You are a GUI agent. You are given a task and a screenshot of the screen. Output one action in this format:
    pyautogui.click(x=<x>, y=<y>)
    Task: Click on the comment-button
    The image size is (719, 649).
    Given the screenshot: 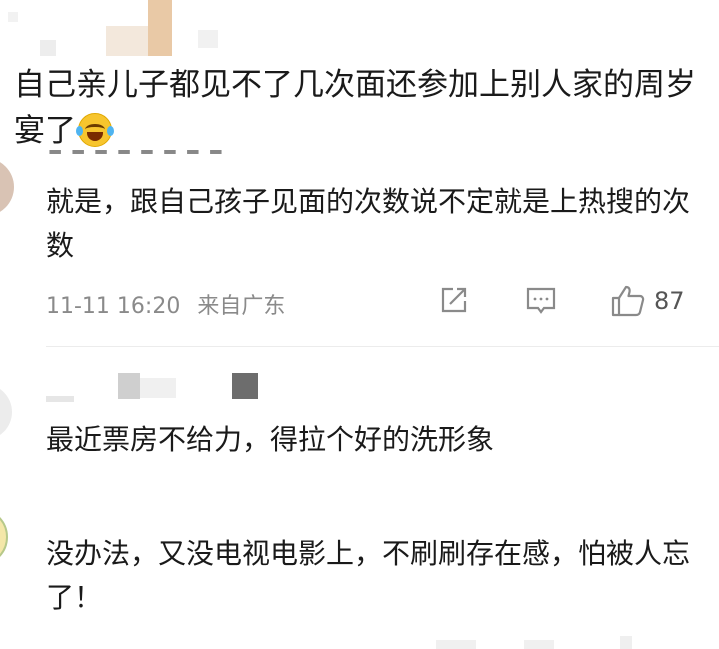 What is the action you would take?
    pyautogui.click(x=541, y=300)
    